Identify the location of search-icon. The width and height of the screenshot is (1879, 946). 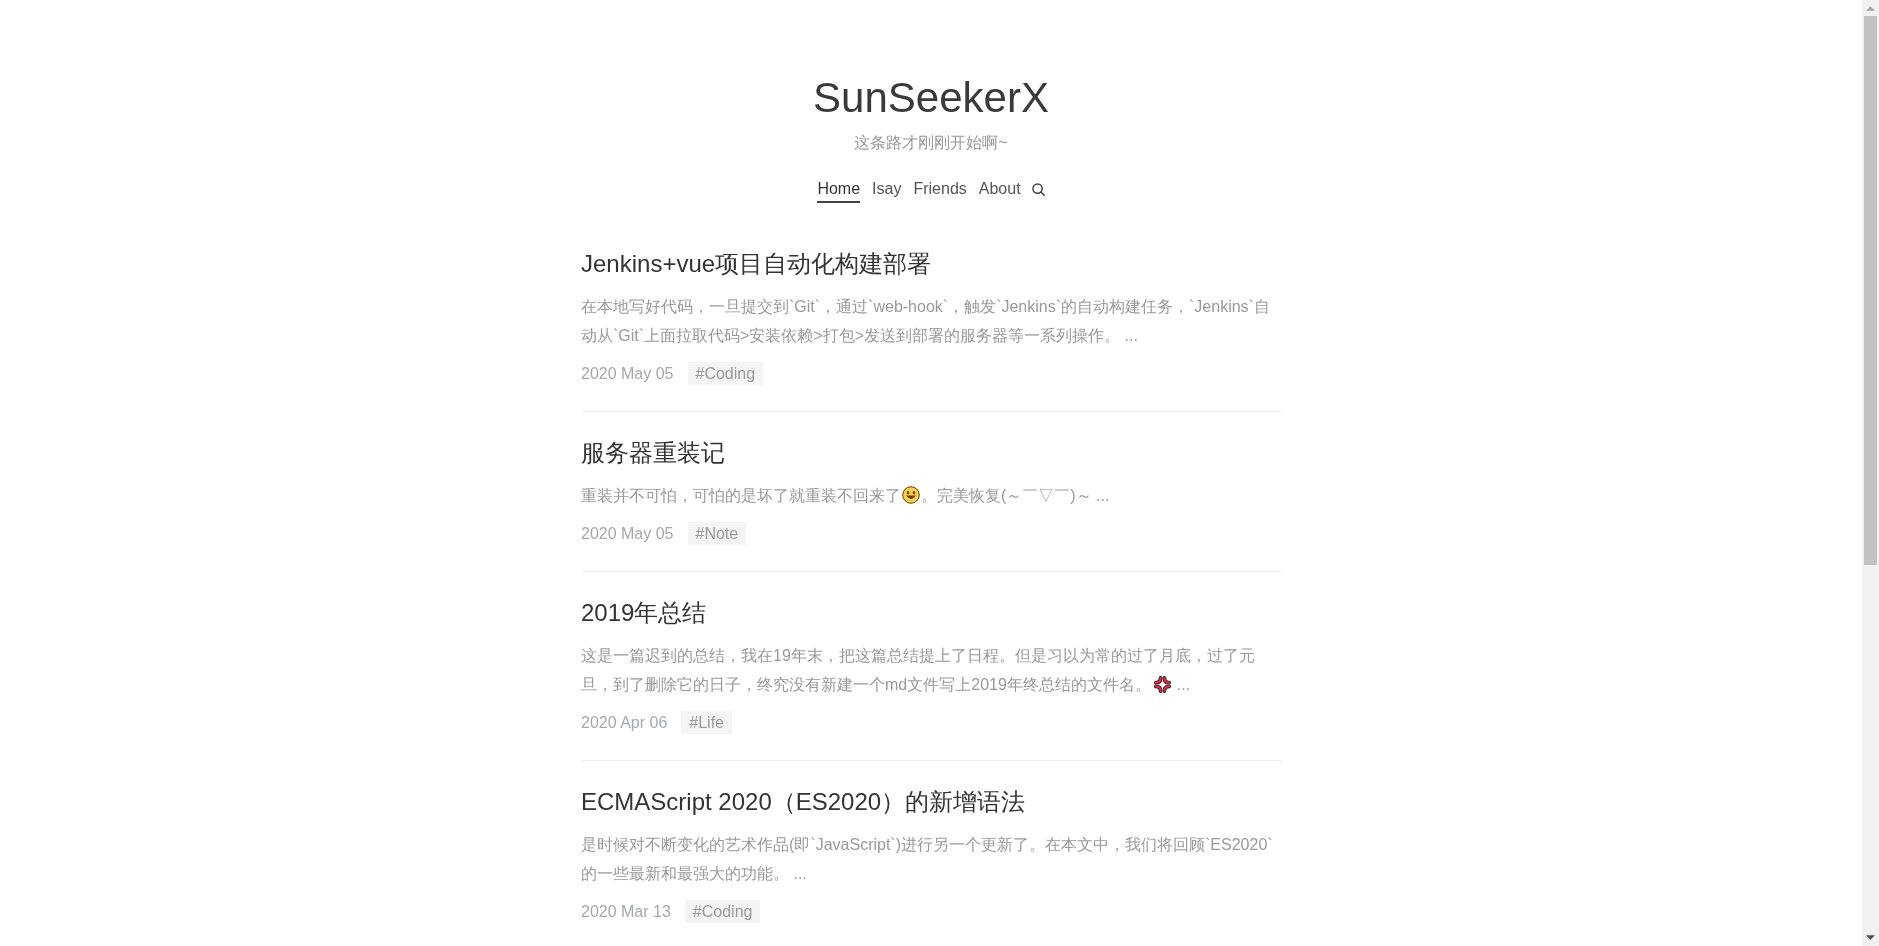
(1038, 189).